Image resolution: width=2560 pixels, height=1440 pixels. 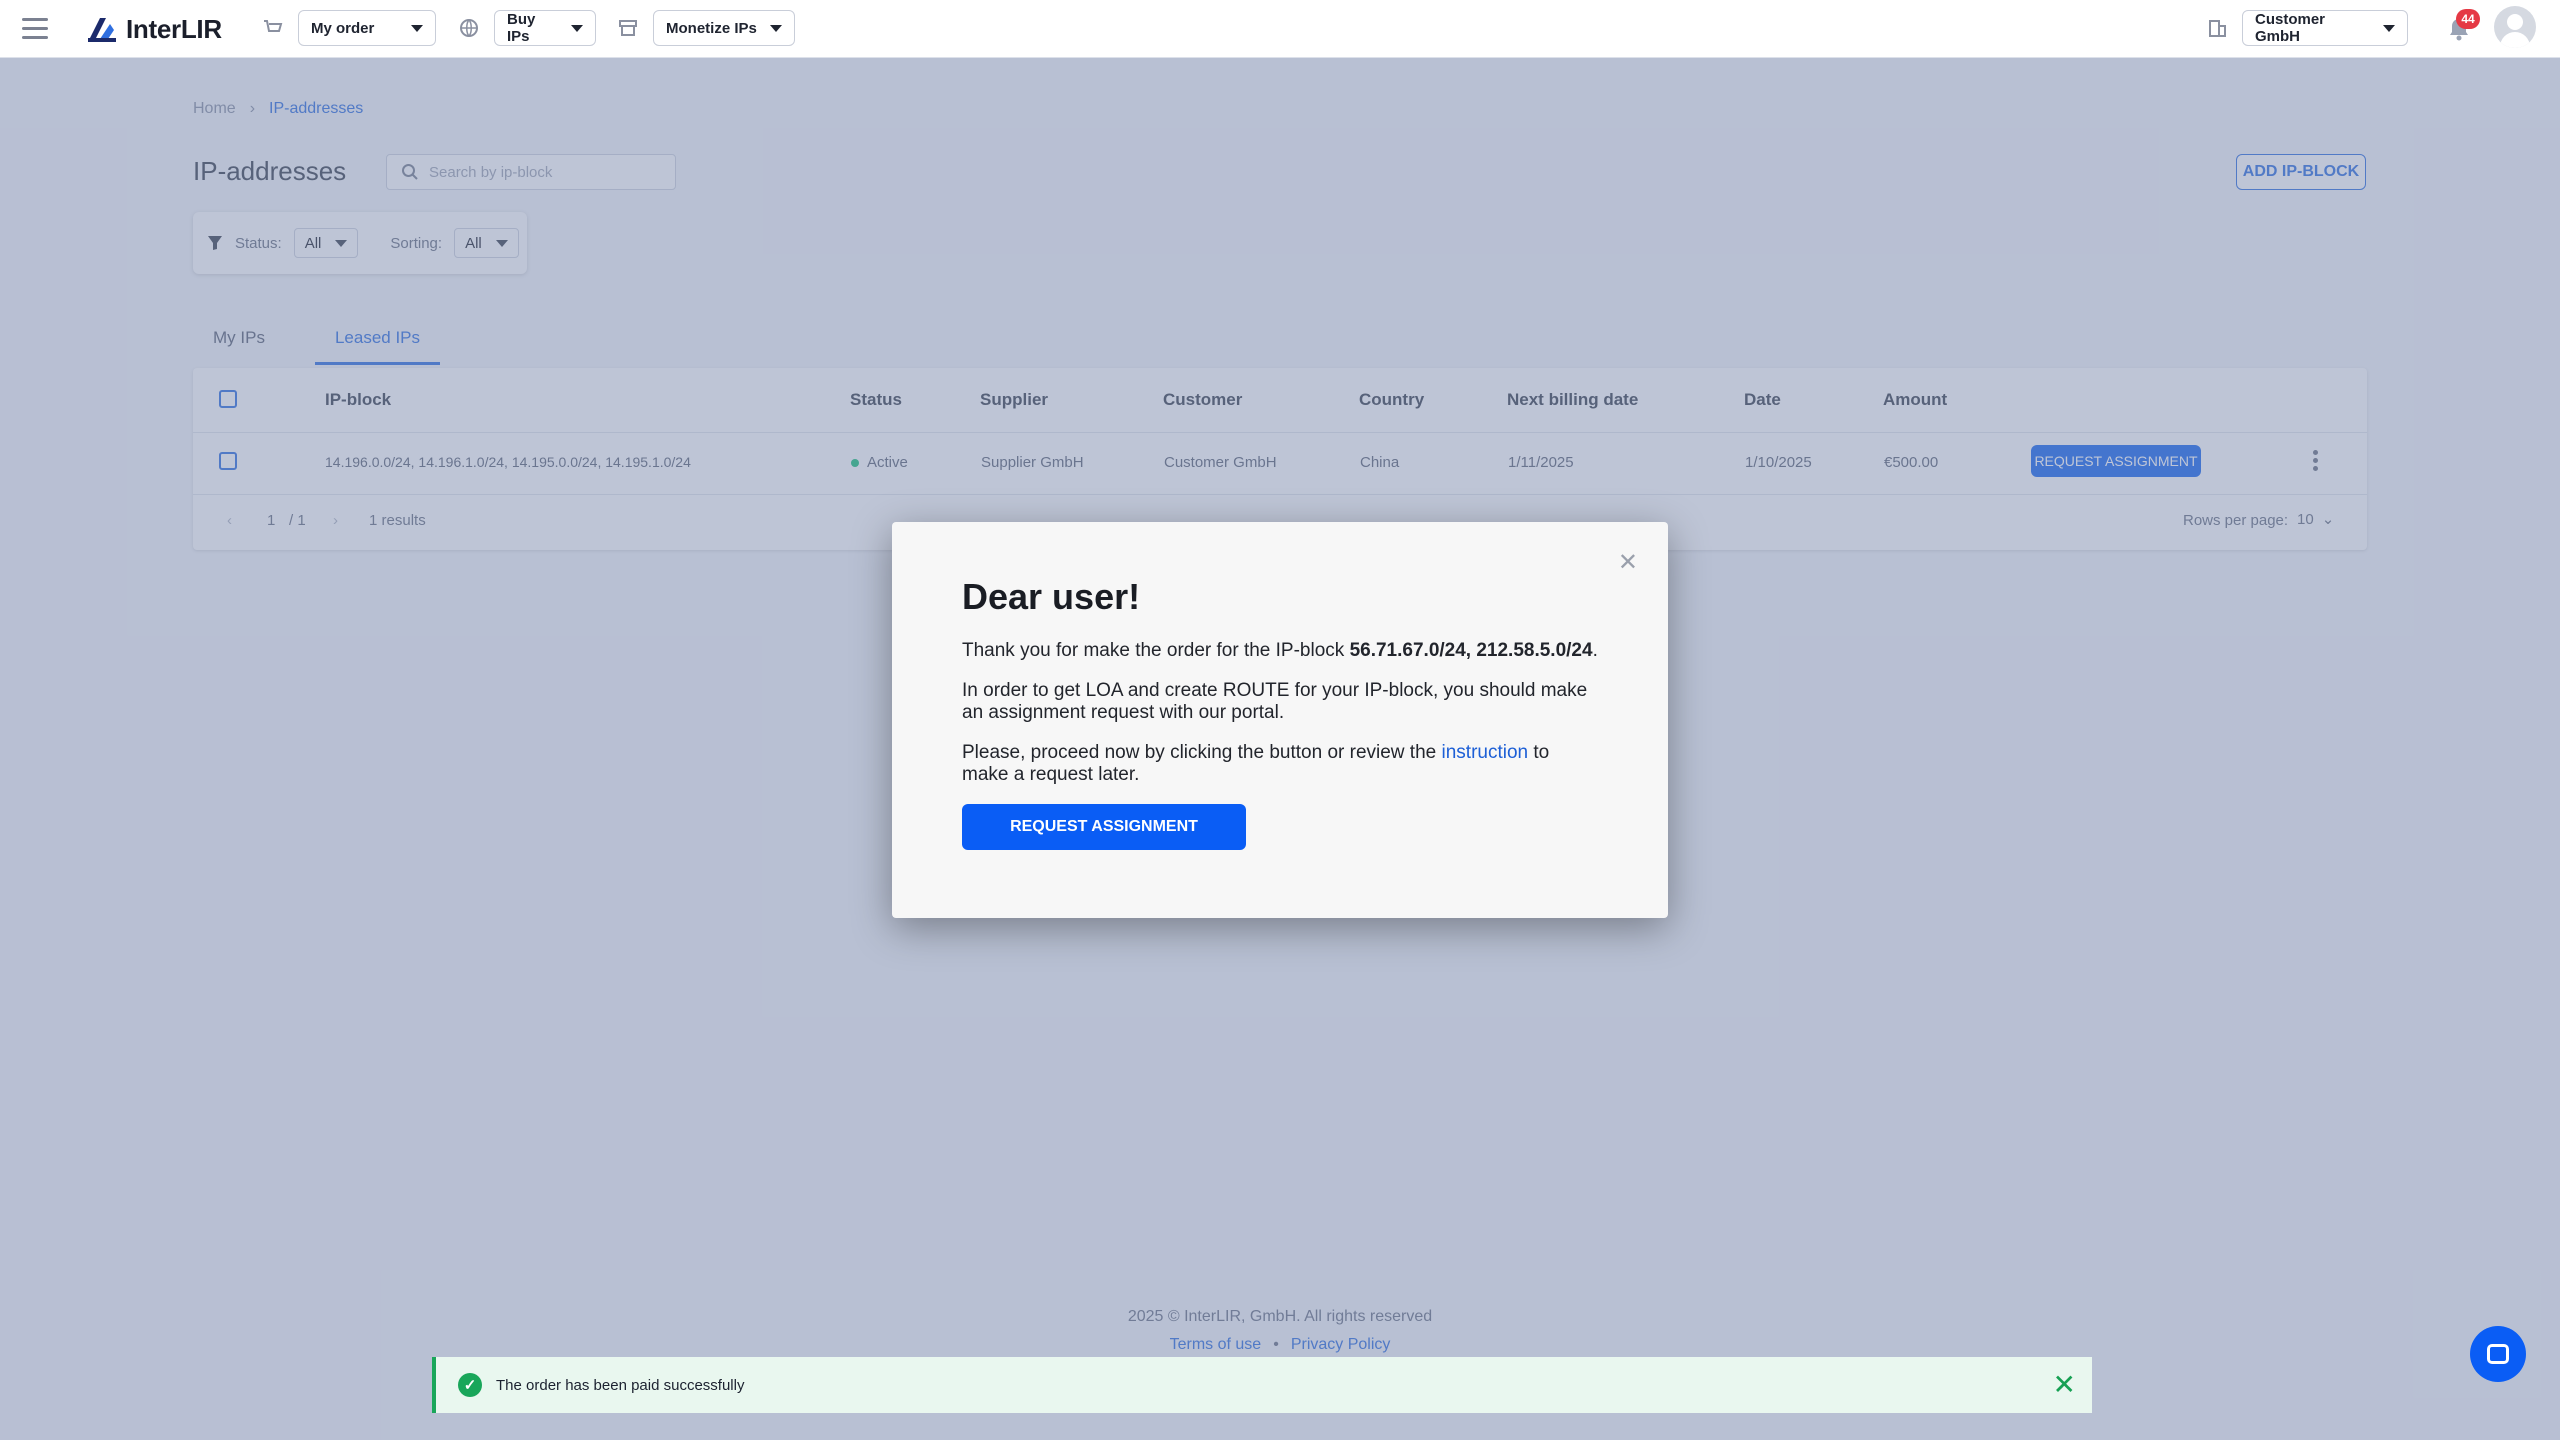 I want to click on toast-message: The order has been paid successfully, so click(x=620, y=1385).